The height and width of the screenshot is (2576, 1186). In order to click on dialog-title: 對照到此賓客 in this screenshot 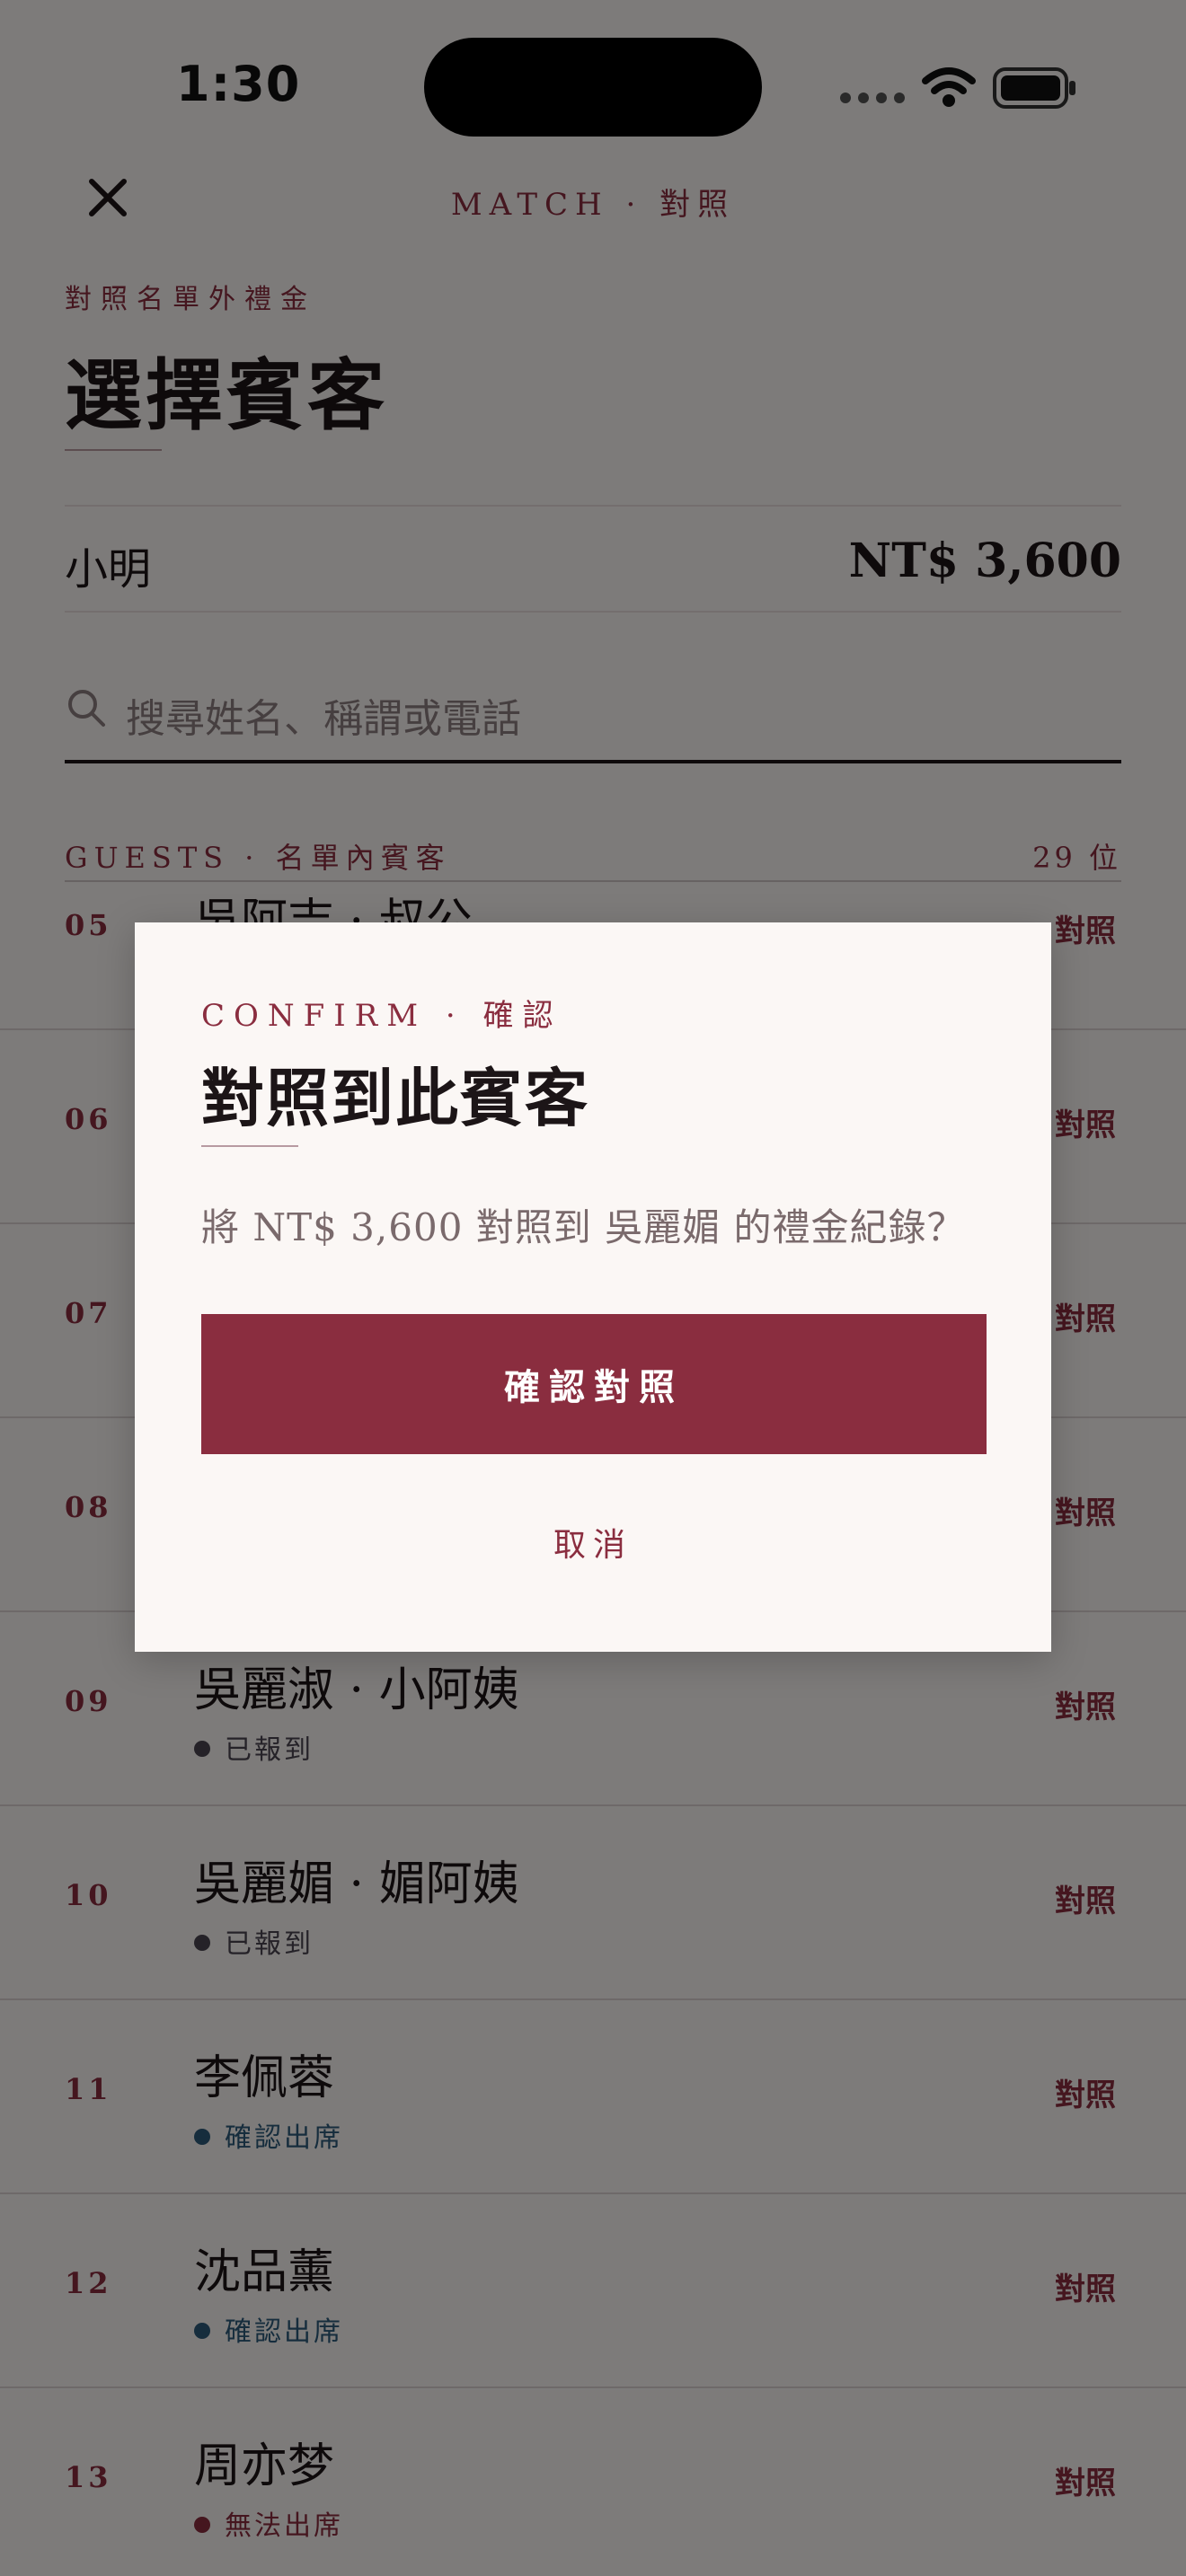, I will do `click(395, 1098)`.